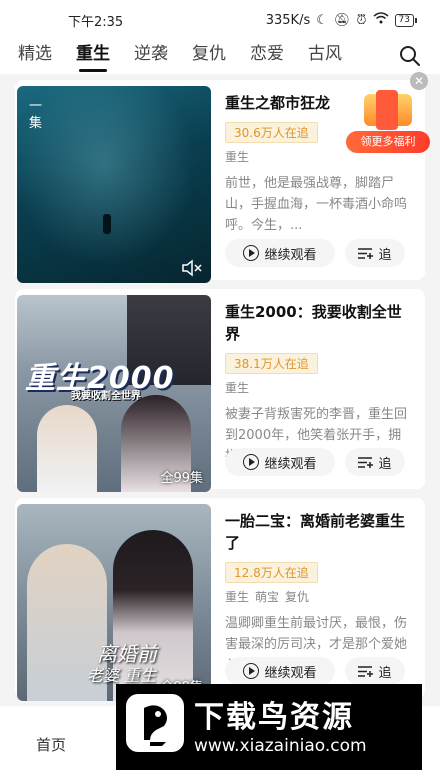 The height and width of the screenshot is (770, 440). What do you see at coordinates (151, 57) in the screenshot?
I see `tab-nixi: 逆袭` at bounding box center [151, 57].